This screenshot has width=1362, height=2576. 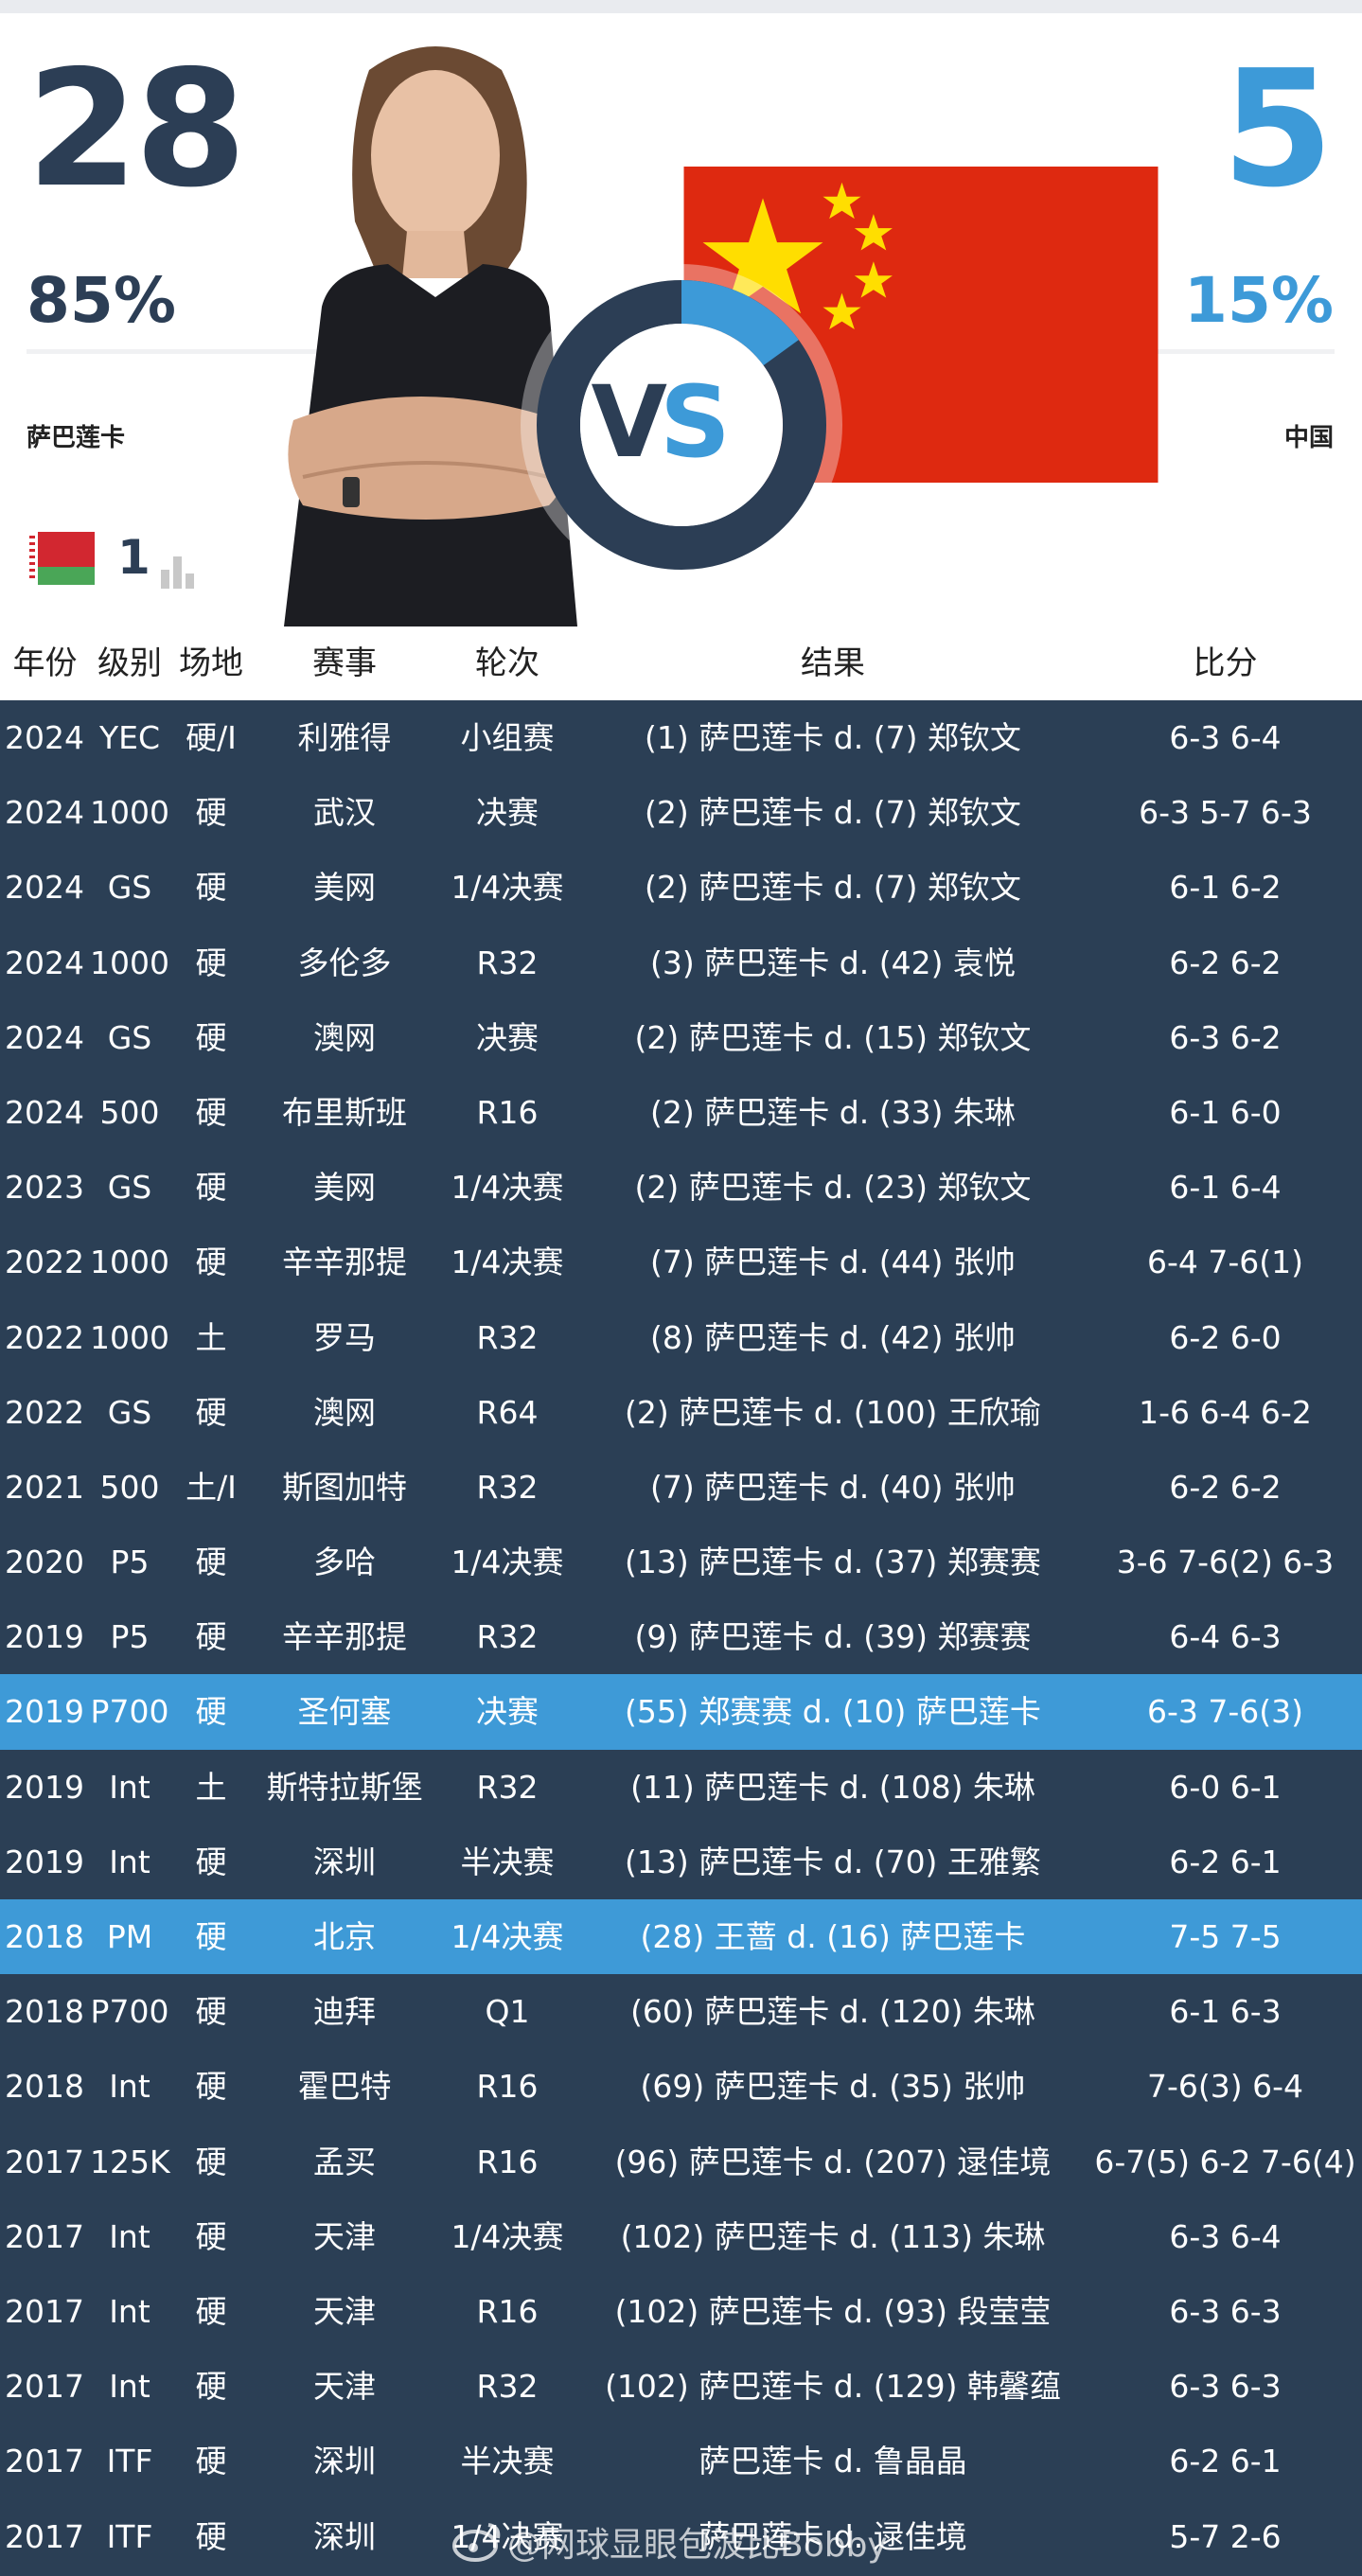 What do you see at coordinates (137, 129) in the screenshot?
I see `left-wins-count: 28` at bounding box center [137, 129].